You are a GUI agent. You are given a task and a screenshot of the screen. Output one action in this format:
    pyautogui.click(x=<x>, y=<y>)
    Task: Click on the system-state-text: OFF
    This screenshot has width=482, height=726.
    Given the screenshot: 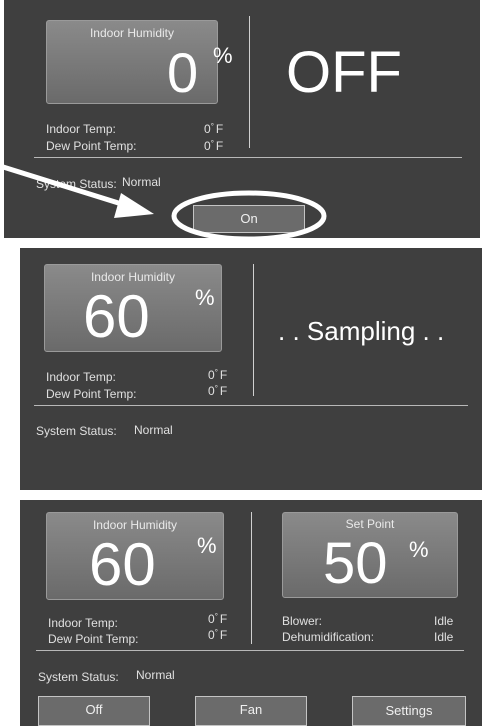 What is the action you would take?
    pyautogui.click(x=344, y=72)
    